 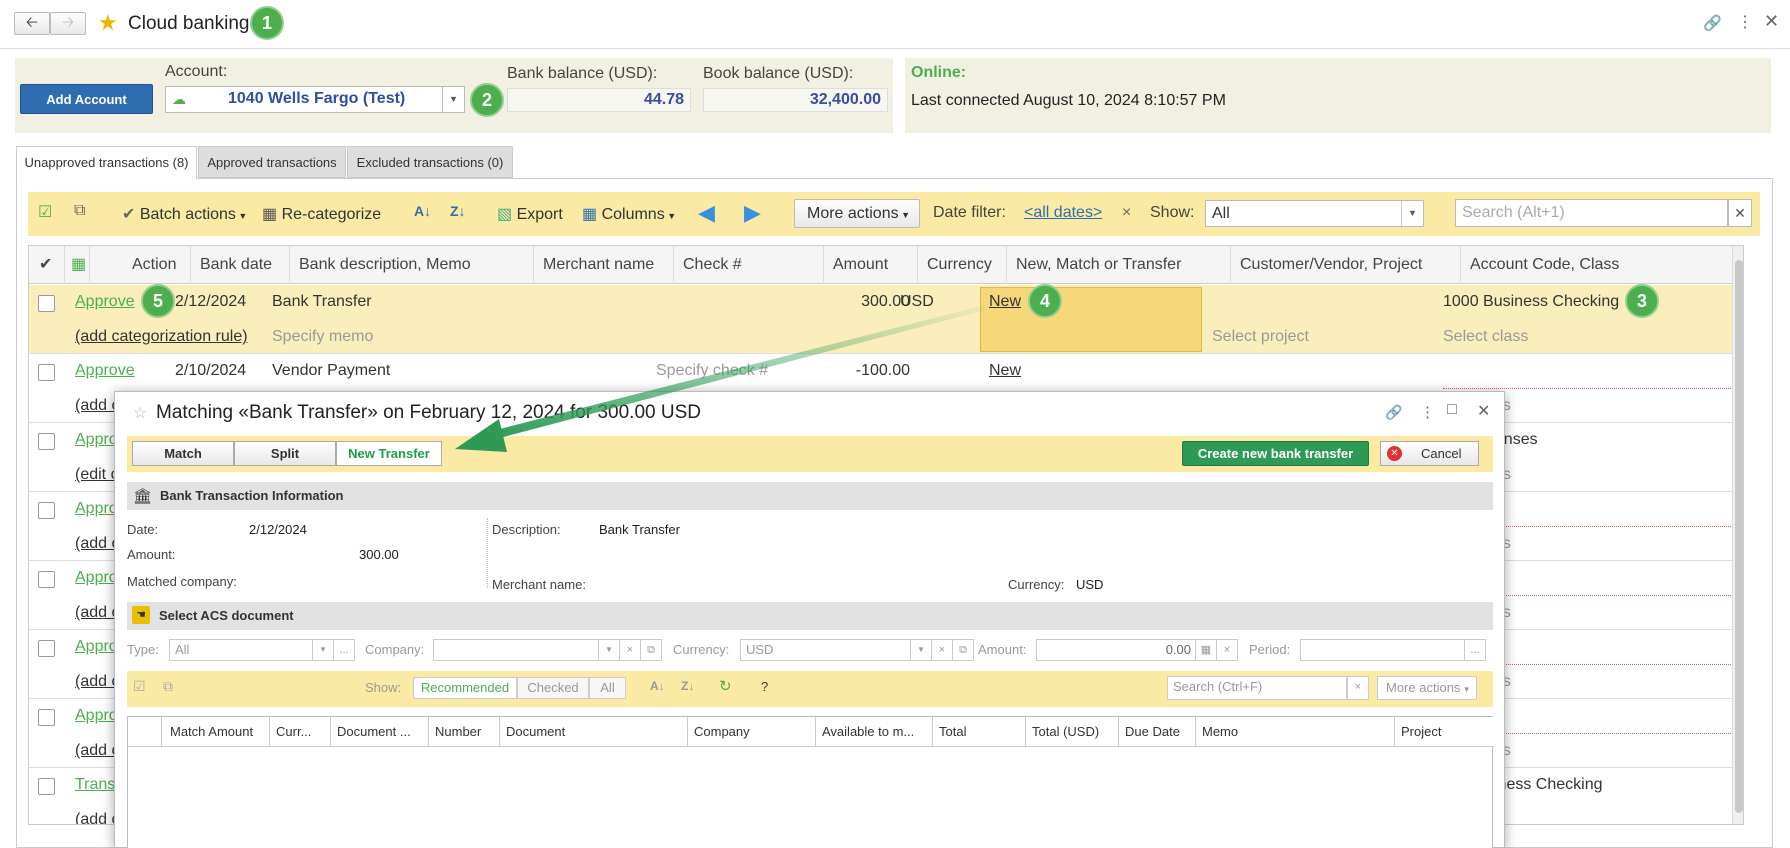 I want to click on back-button: 🡠, so click(x=32, y=23).